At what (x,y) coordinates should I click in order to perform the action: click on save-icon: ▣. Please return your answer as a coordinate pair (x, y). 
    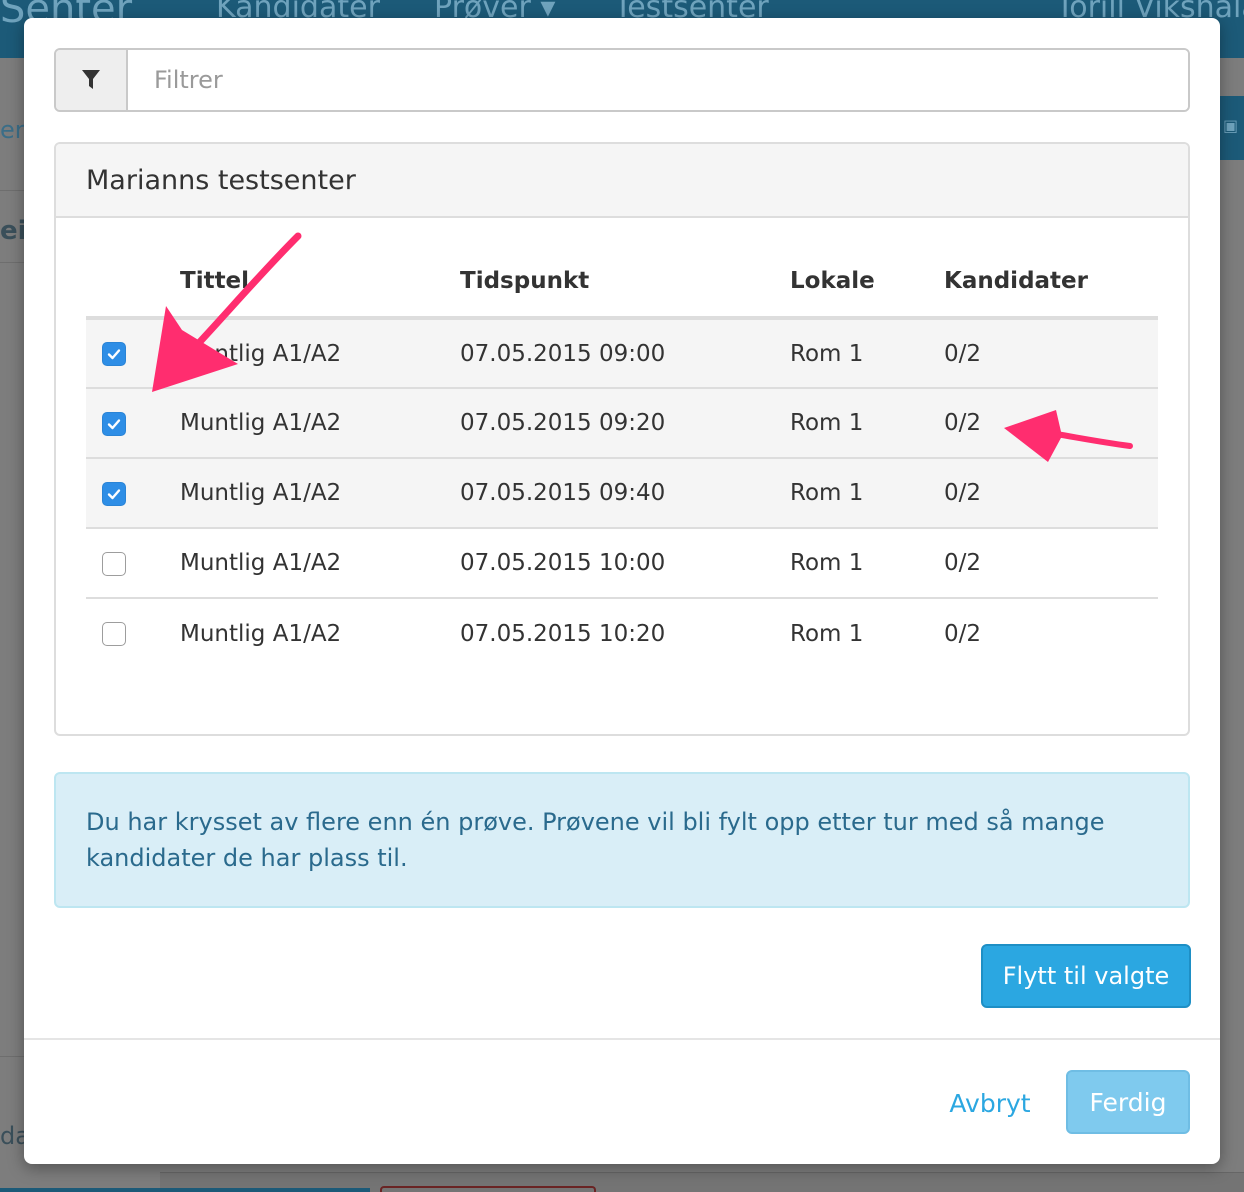
    Looking at the image, I should click on (1231, 125).